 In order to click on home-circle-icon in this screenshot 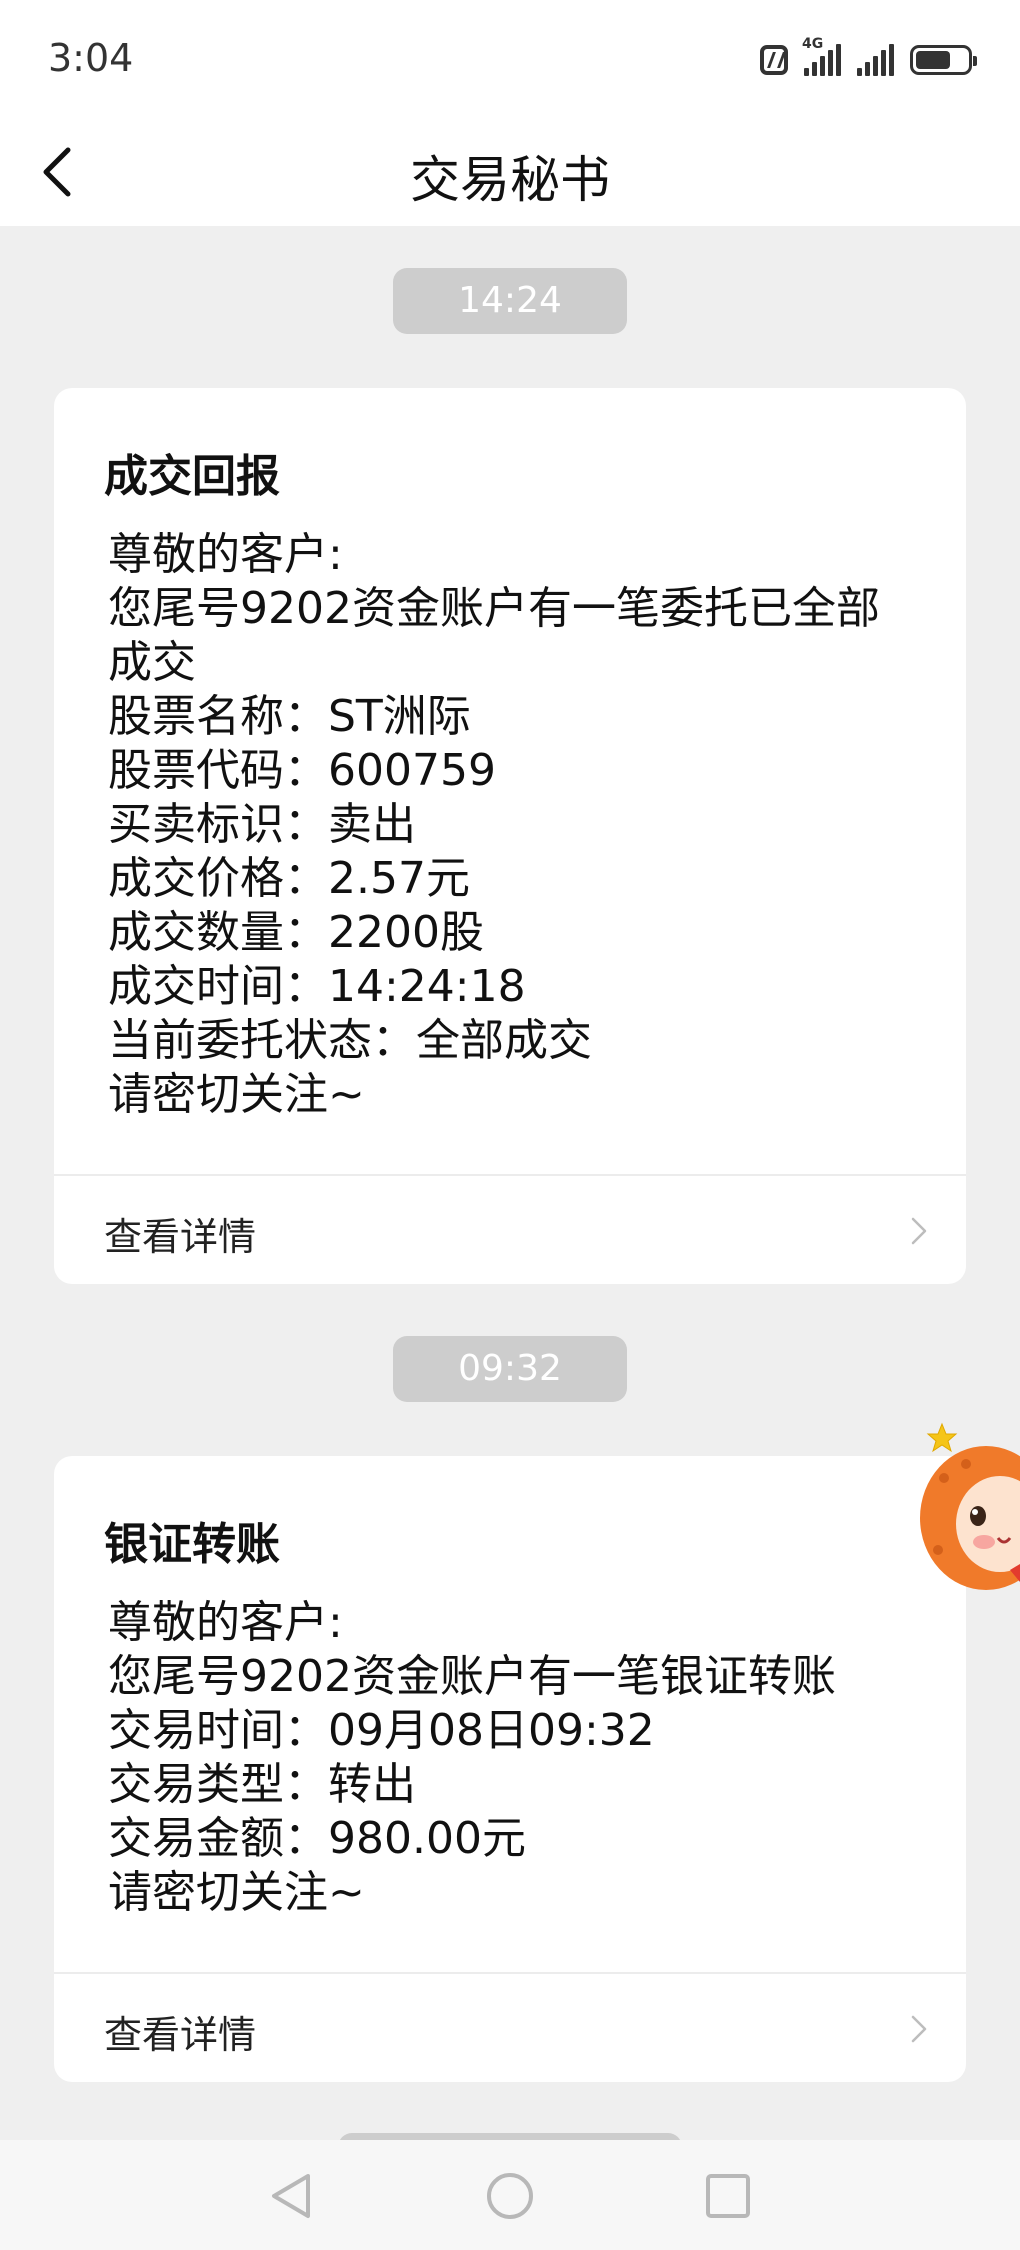, I will do `click(510, 2196)`.